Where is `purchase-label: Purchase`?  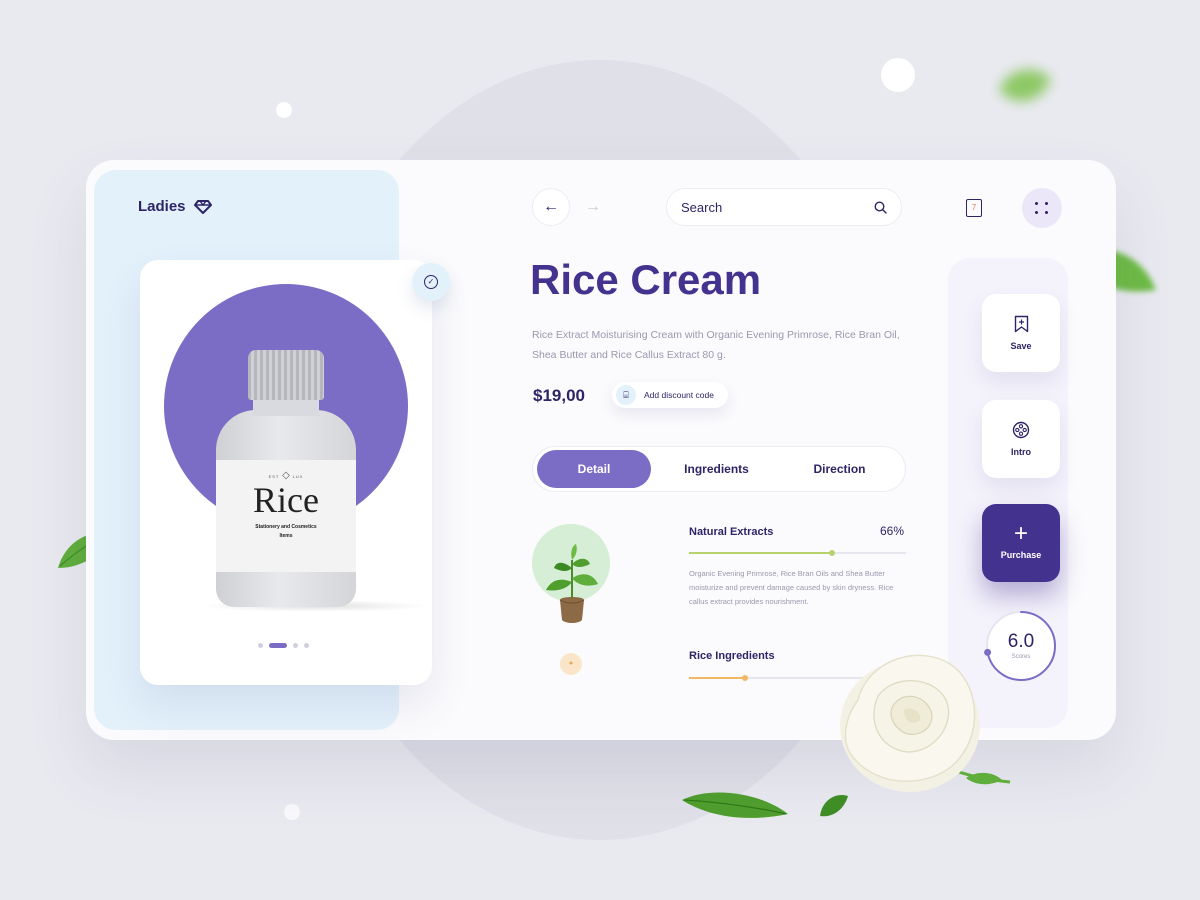 purchase-label: Purchase is located at coordinates (1021, 555).